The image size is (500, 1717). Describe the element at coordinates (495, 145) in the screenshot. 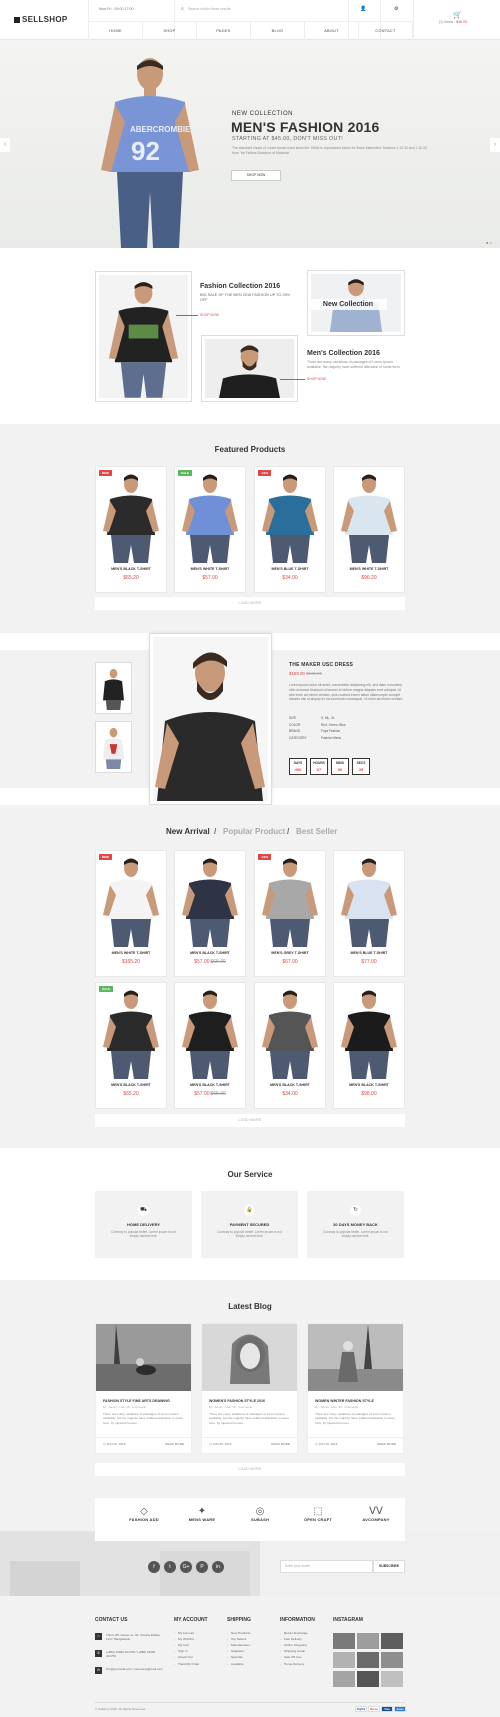

I see `slider-next-icon: ›` at that location.